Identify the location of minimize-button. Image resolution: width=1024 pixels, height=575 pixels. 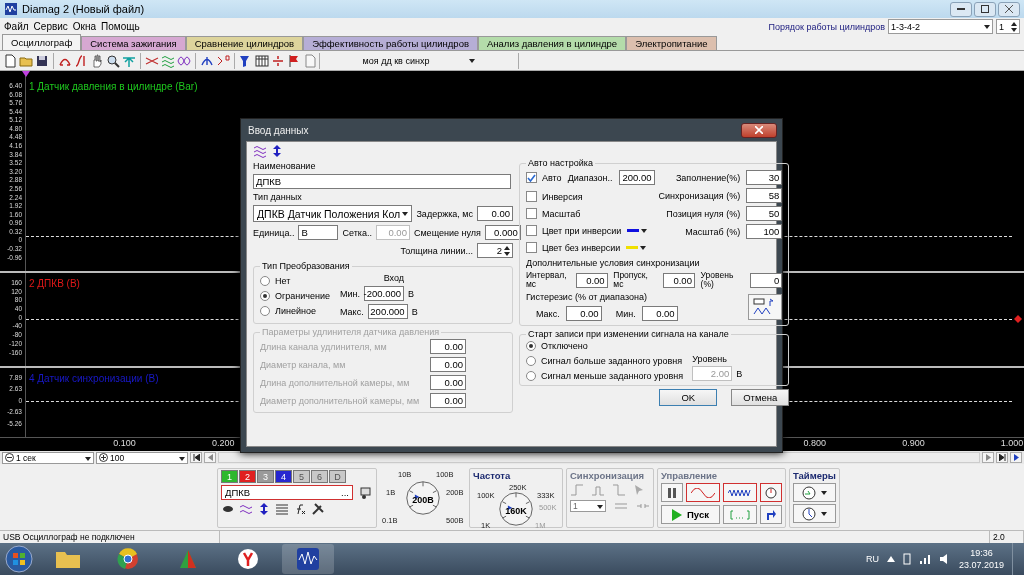
(961, 9).